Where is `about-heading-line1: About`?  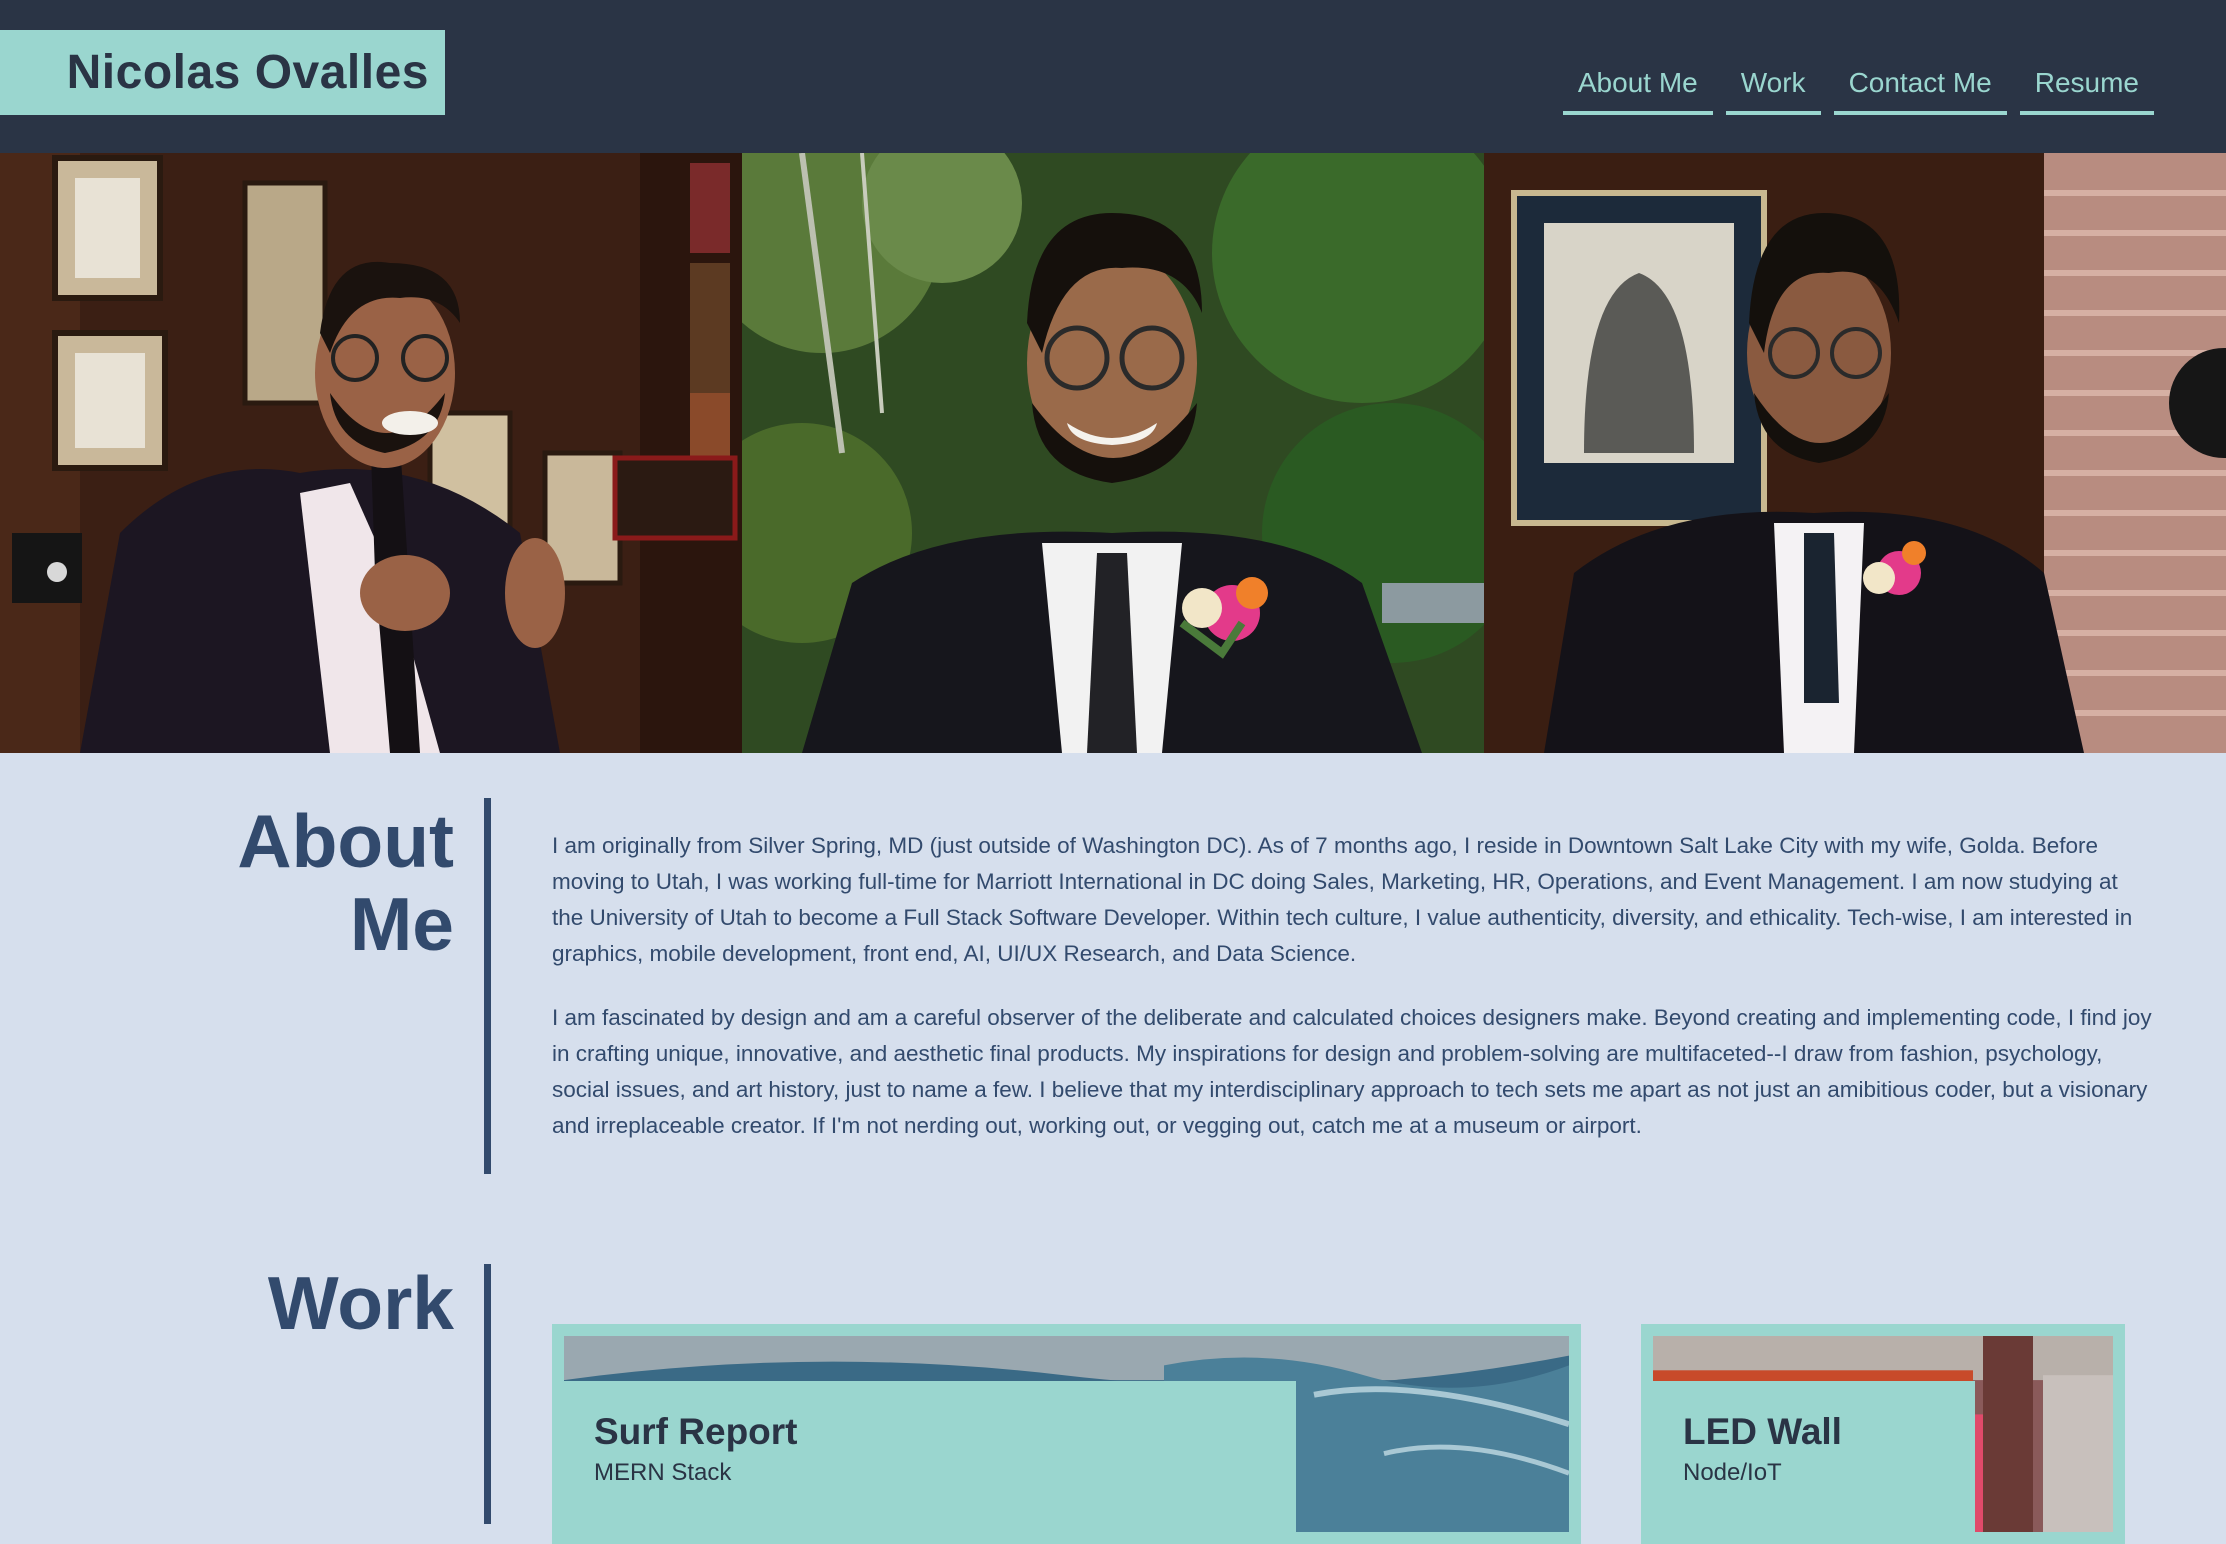
about-heading-line1: About is located at coordinates (345, 841).